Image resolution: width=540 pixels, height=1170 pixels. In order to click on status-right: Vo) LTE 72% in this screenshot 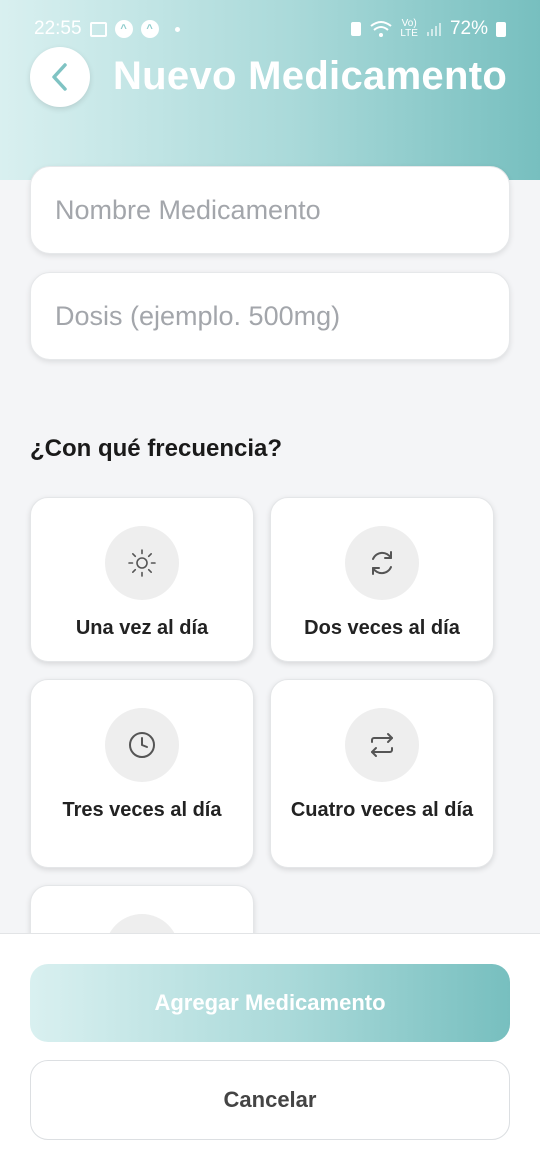, I will do `click(428, 29)`.